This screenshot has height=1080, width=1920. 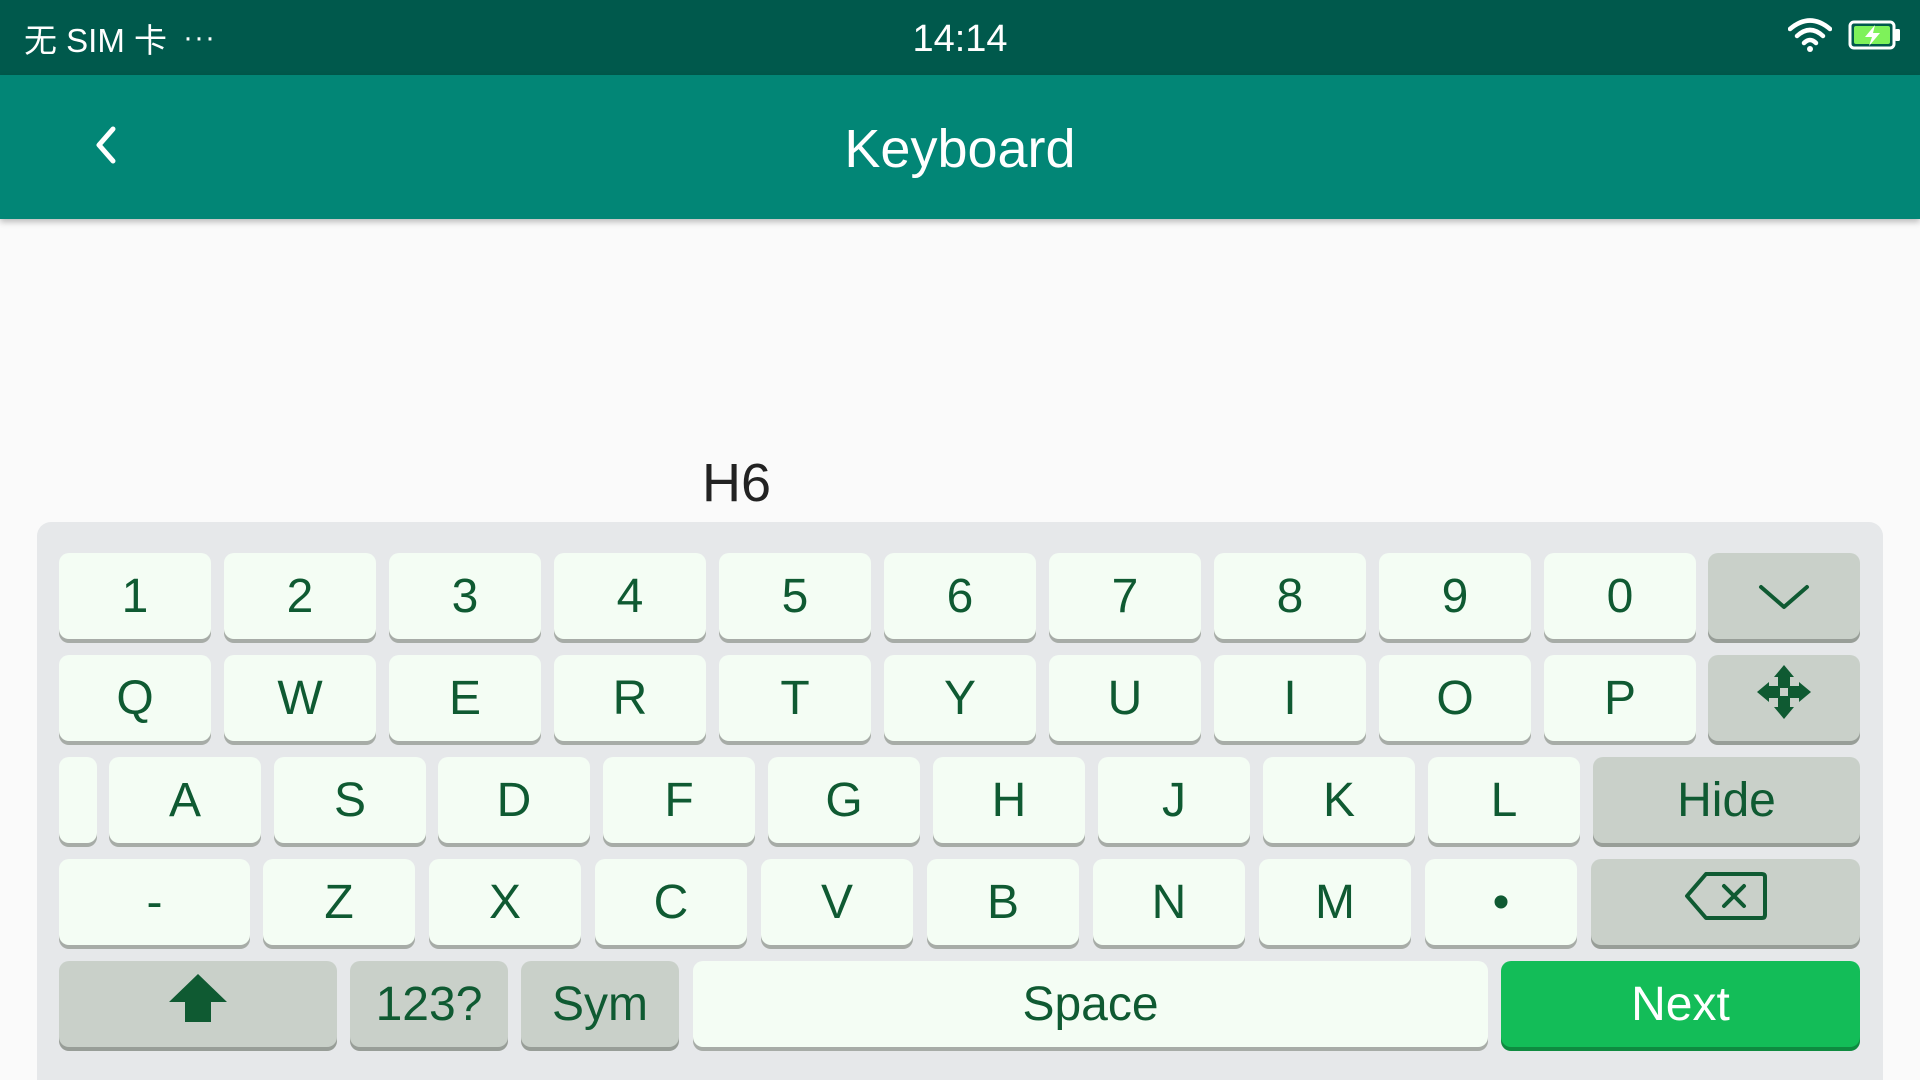 I want to click on key-c: C, so click(x=671, y=902).